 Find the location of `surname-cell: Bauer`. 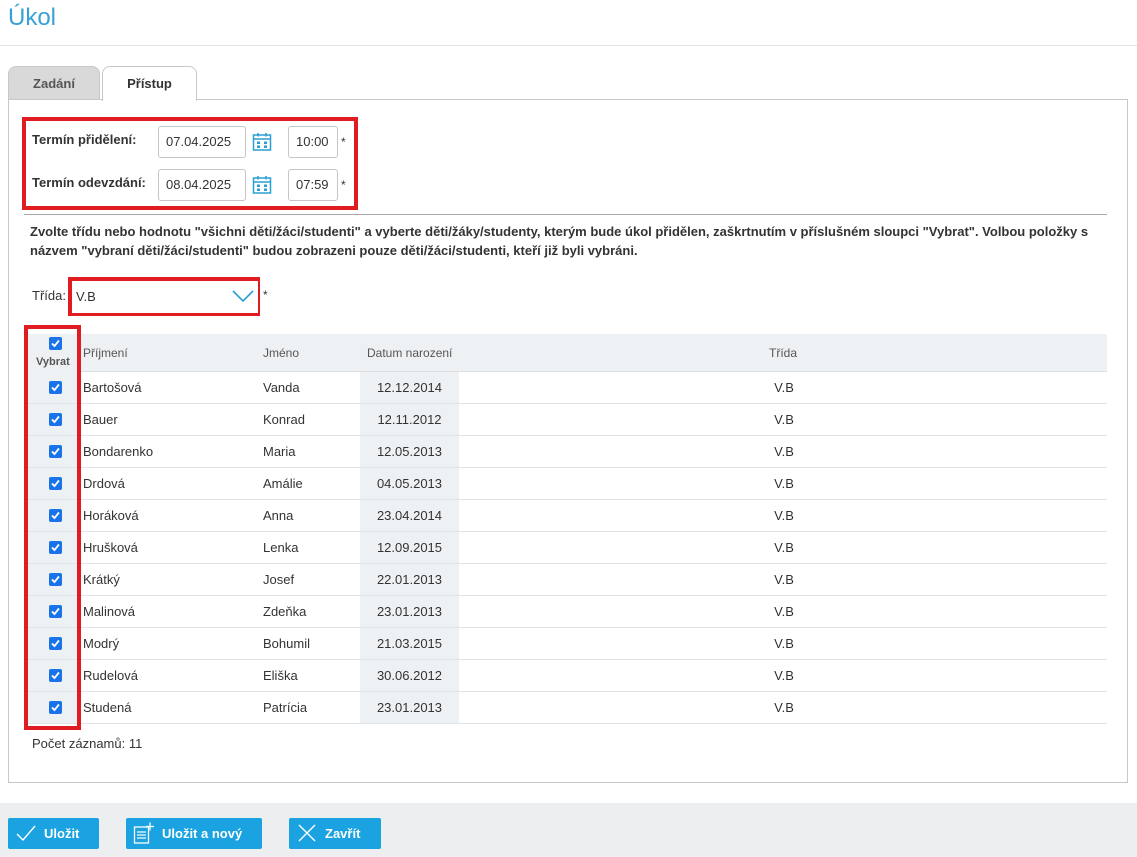

surname-cell: Bauer is located at coordinates (100, 419).